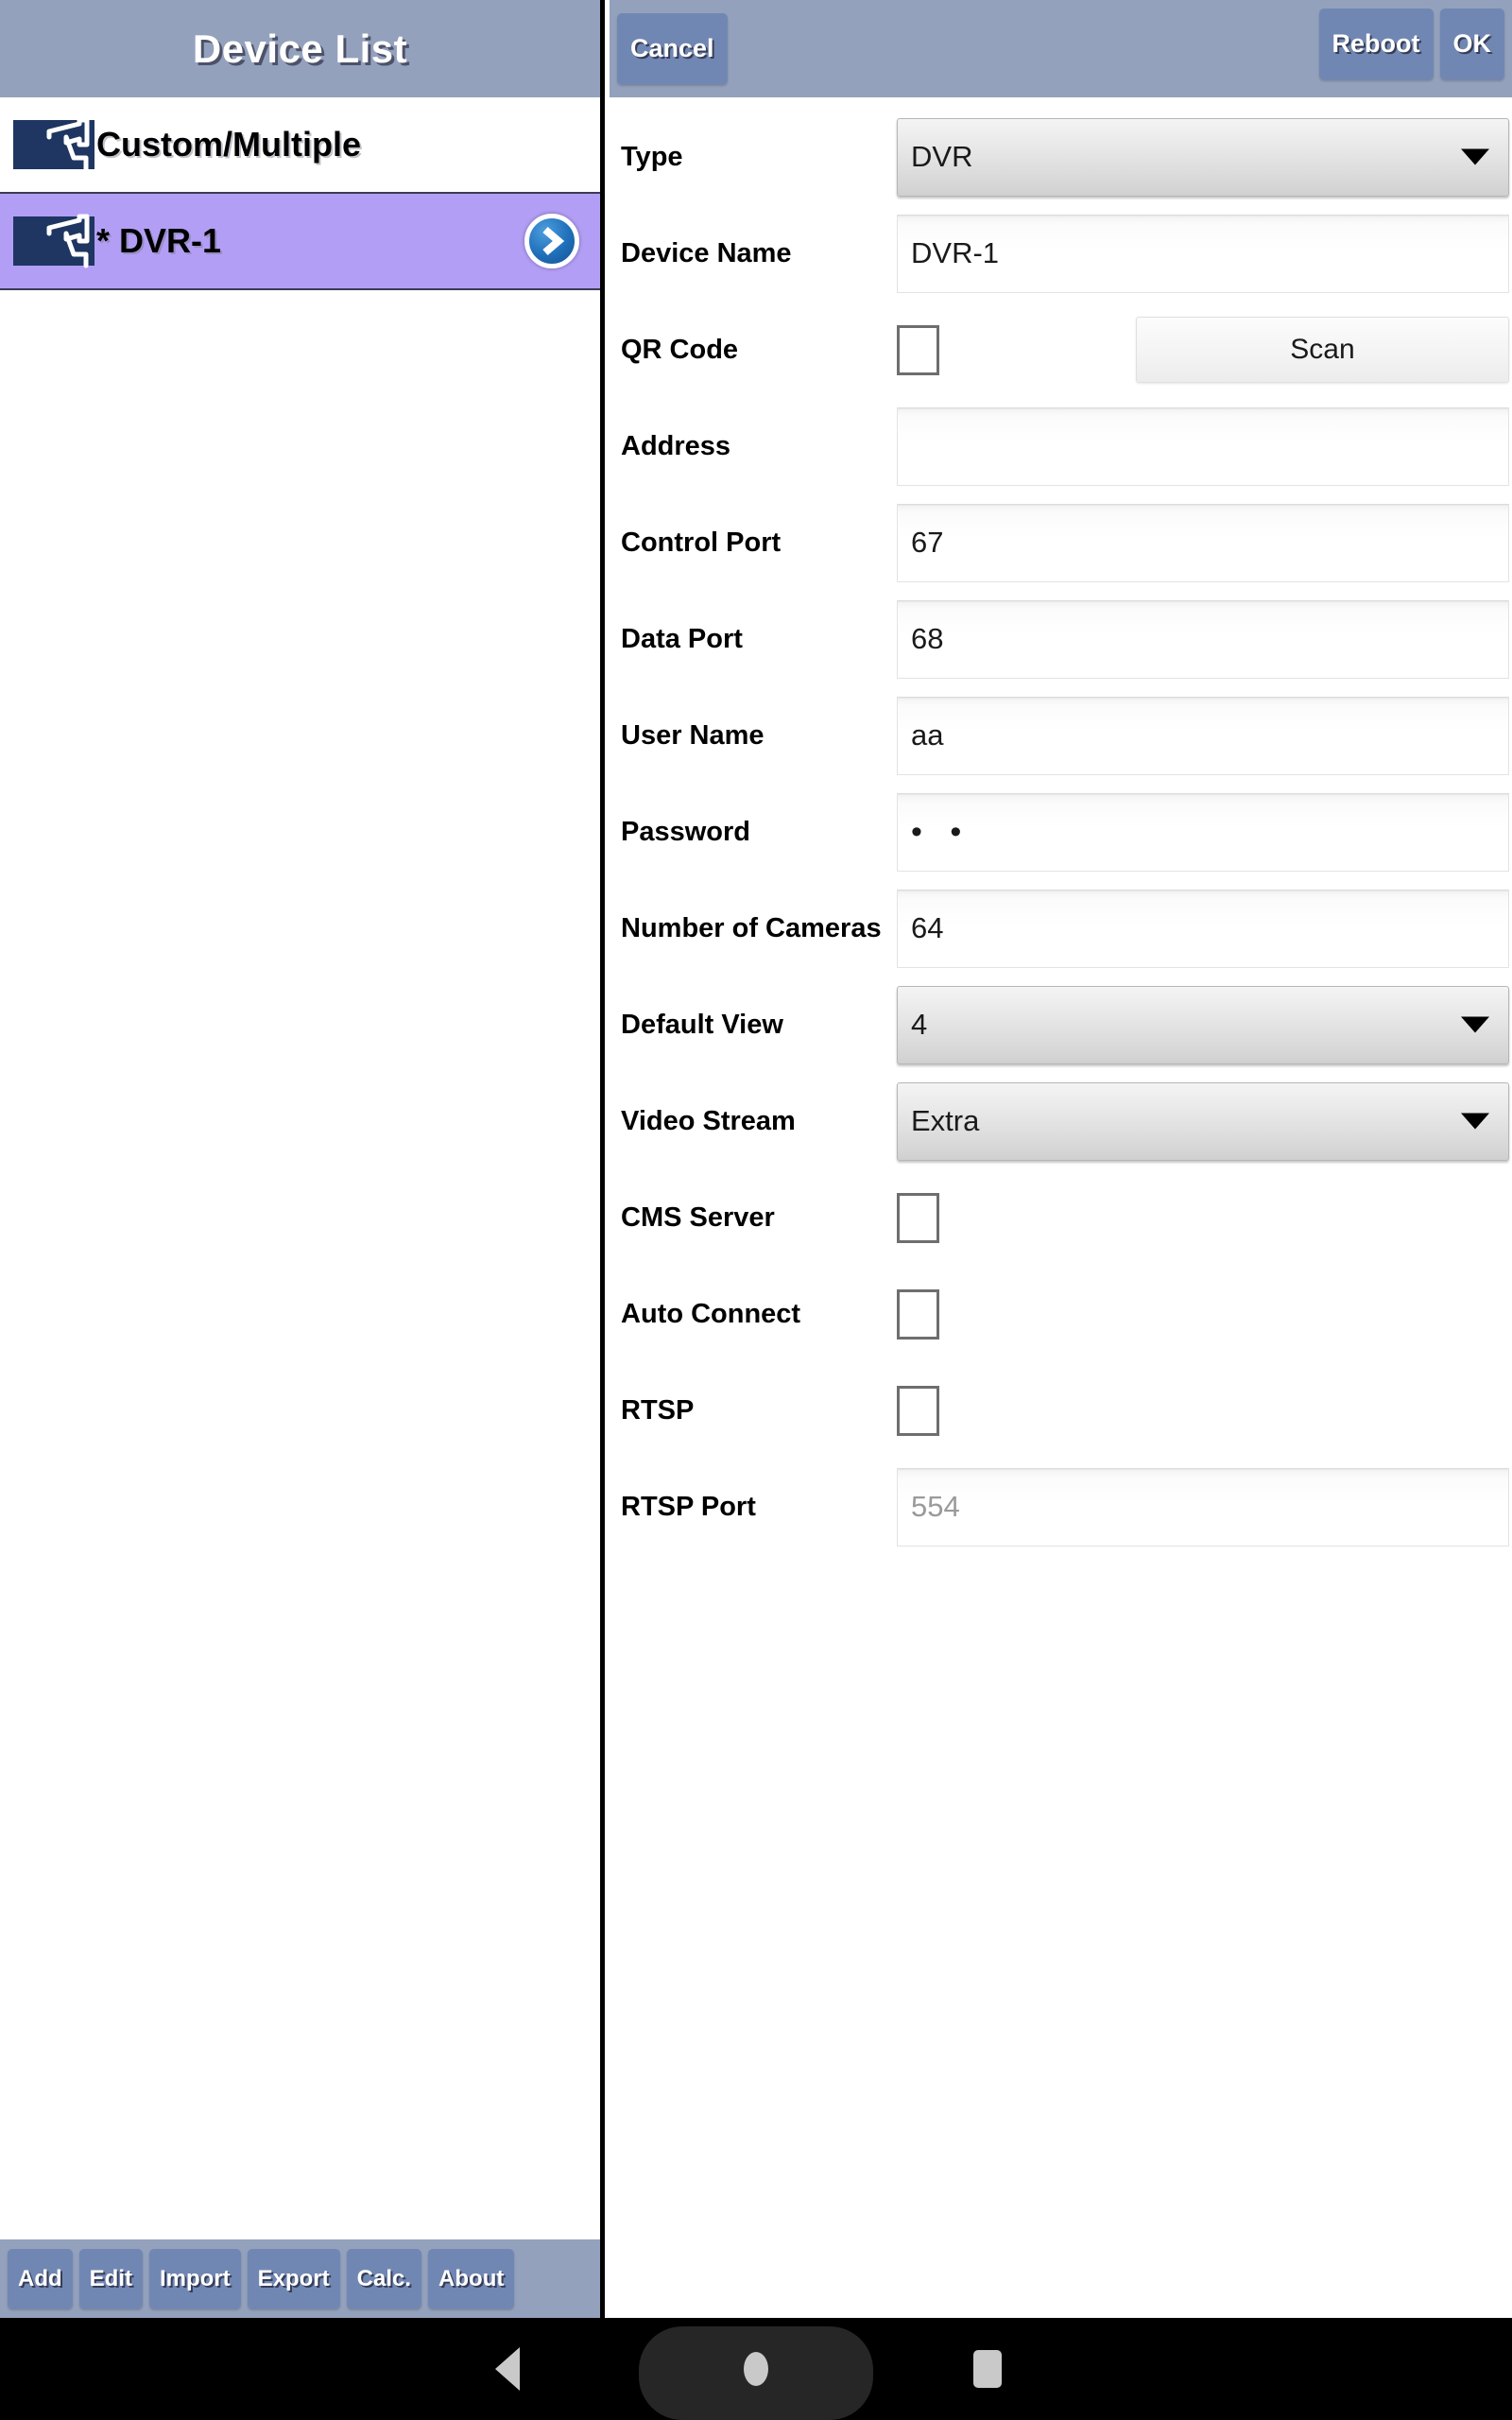  Describe the element at coordinates (918, 1410) in the screenshot. I see `checkbox-rtsp` at that location.